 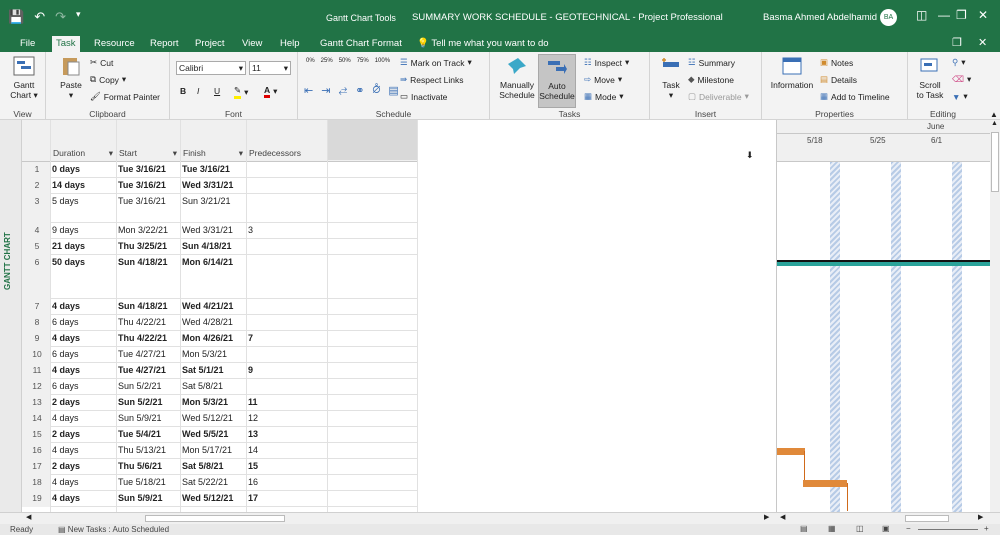 What do you see at coordinates (219, 247) in the screenshot?
I see `table-row: 5 21 days Thu 3/25/21 Sun 4/18/21` at bounding box center [219, 247].